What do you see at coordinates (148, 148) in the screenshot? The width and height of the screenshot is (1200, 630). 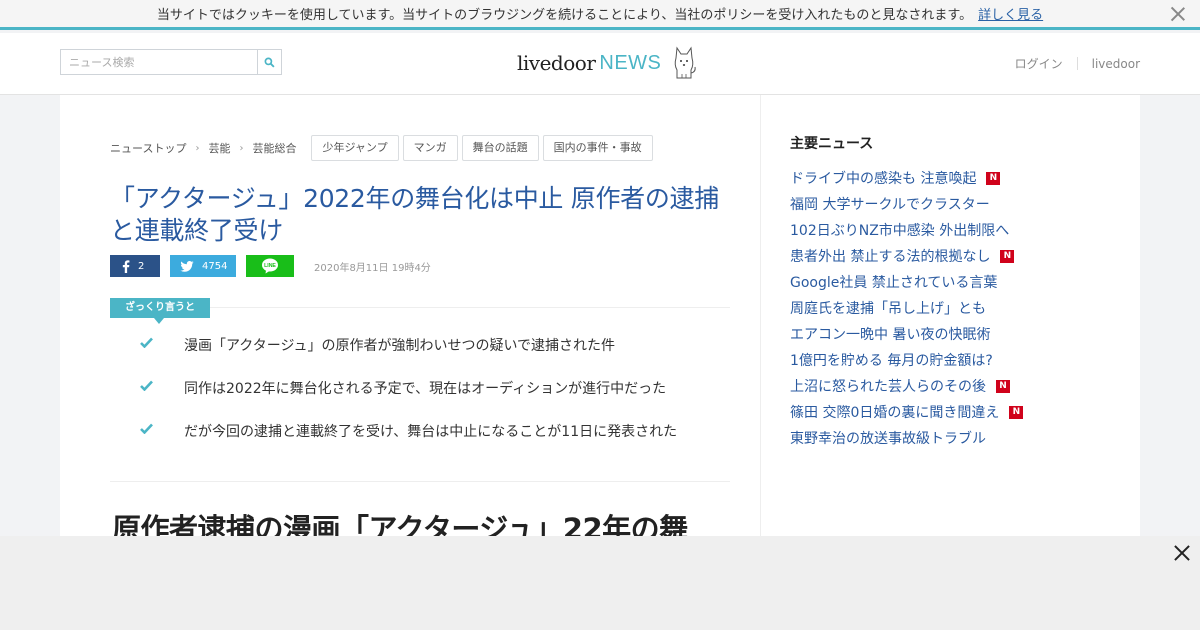 I see `breadcrumb-news-top: ニューストップ` at bounding box center [148, 148].